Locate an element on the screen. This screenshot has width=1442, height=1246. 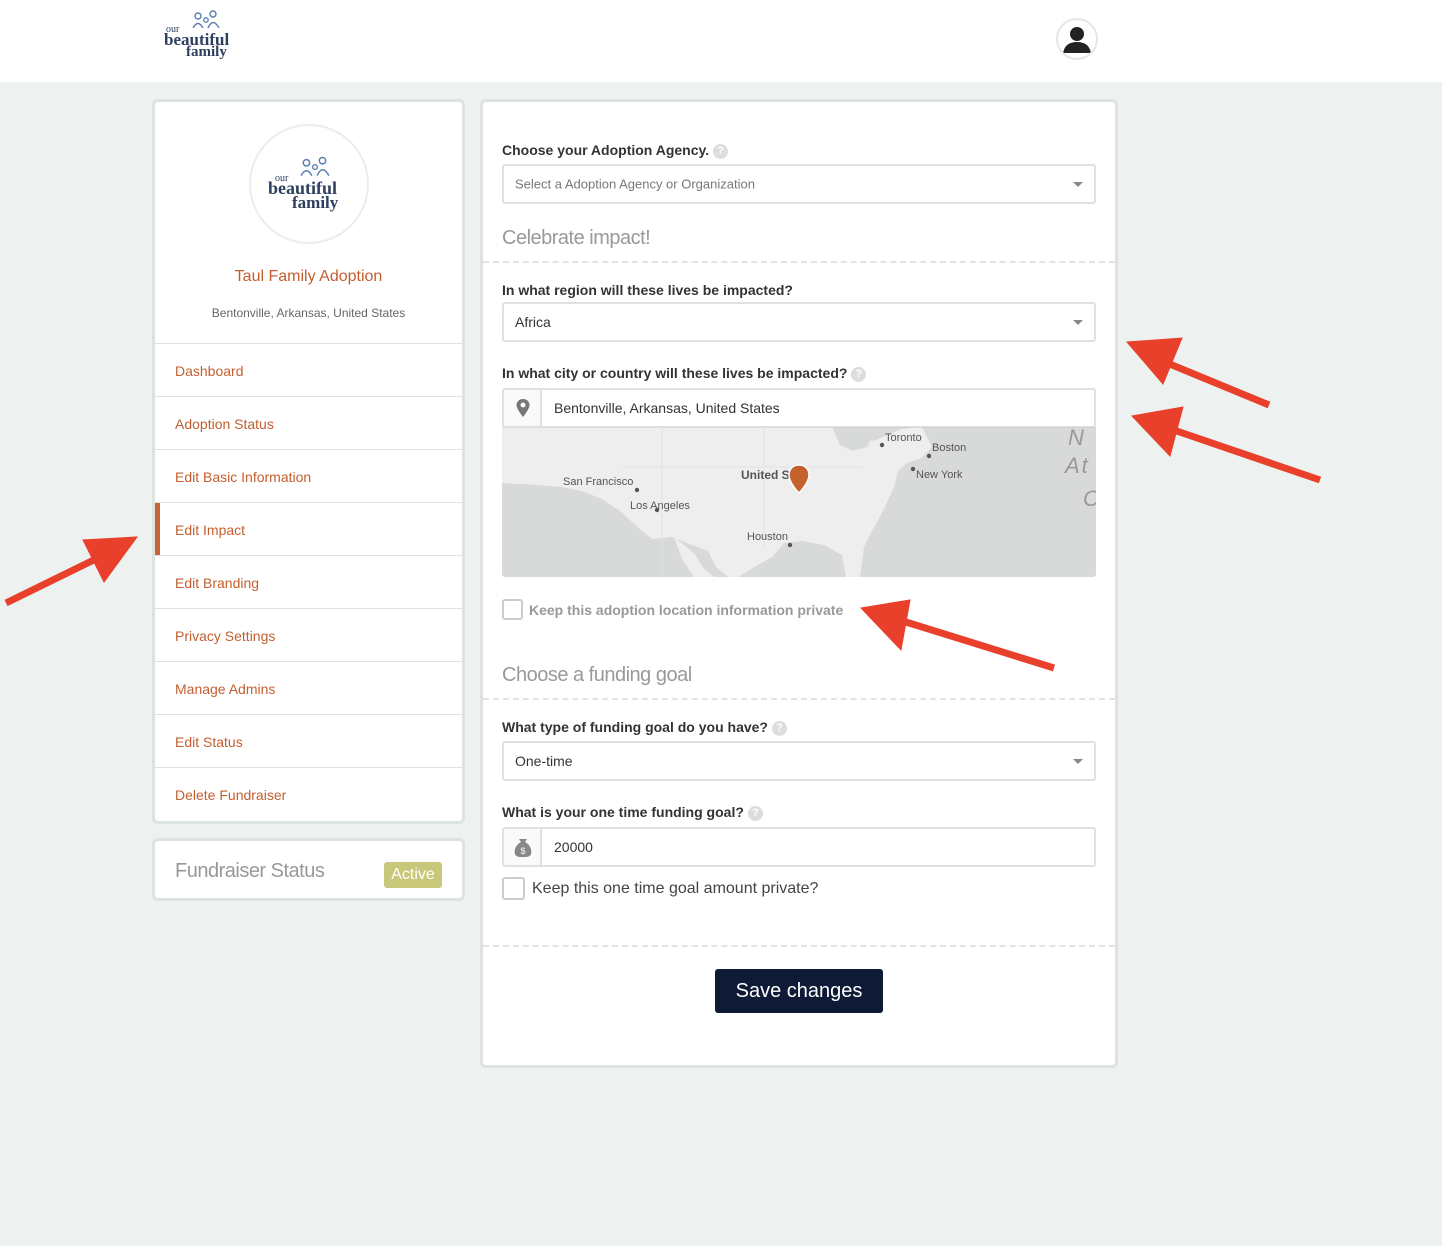
goal-private-checkbox is located at coordinates (513, 888).